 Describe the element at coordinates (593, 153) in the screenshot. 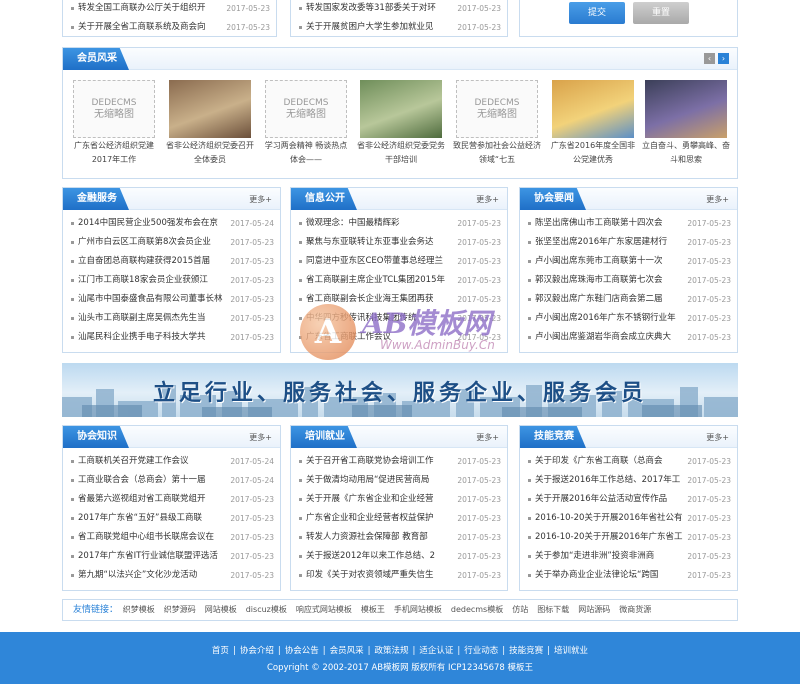

I see `member-caption: 广东省2016年度全国非公党建优秀` at that location.